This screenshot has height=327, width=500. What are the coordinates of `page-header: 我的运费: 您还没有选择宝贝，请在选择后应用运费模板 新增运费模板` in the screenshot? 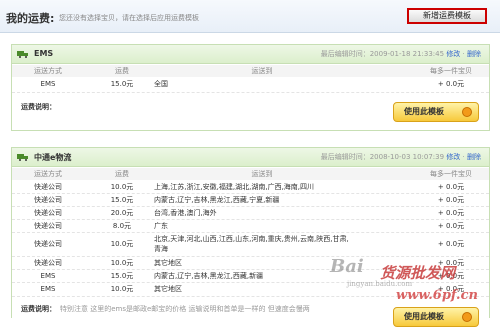 It's located at (250, 16).